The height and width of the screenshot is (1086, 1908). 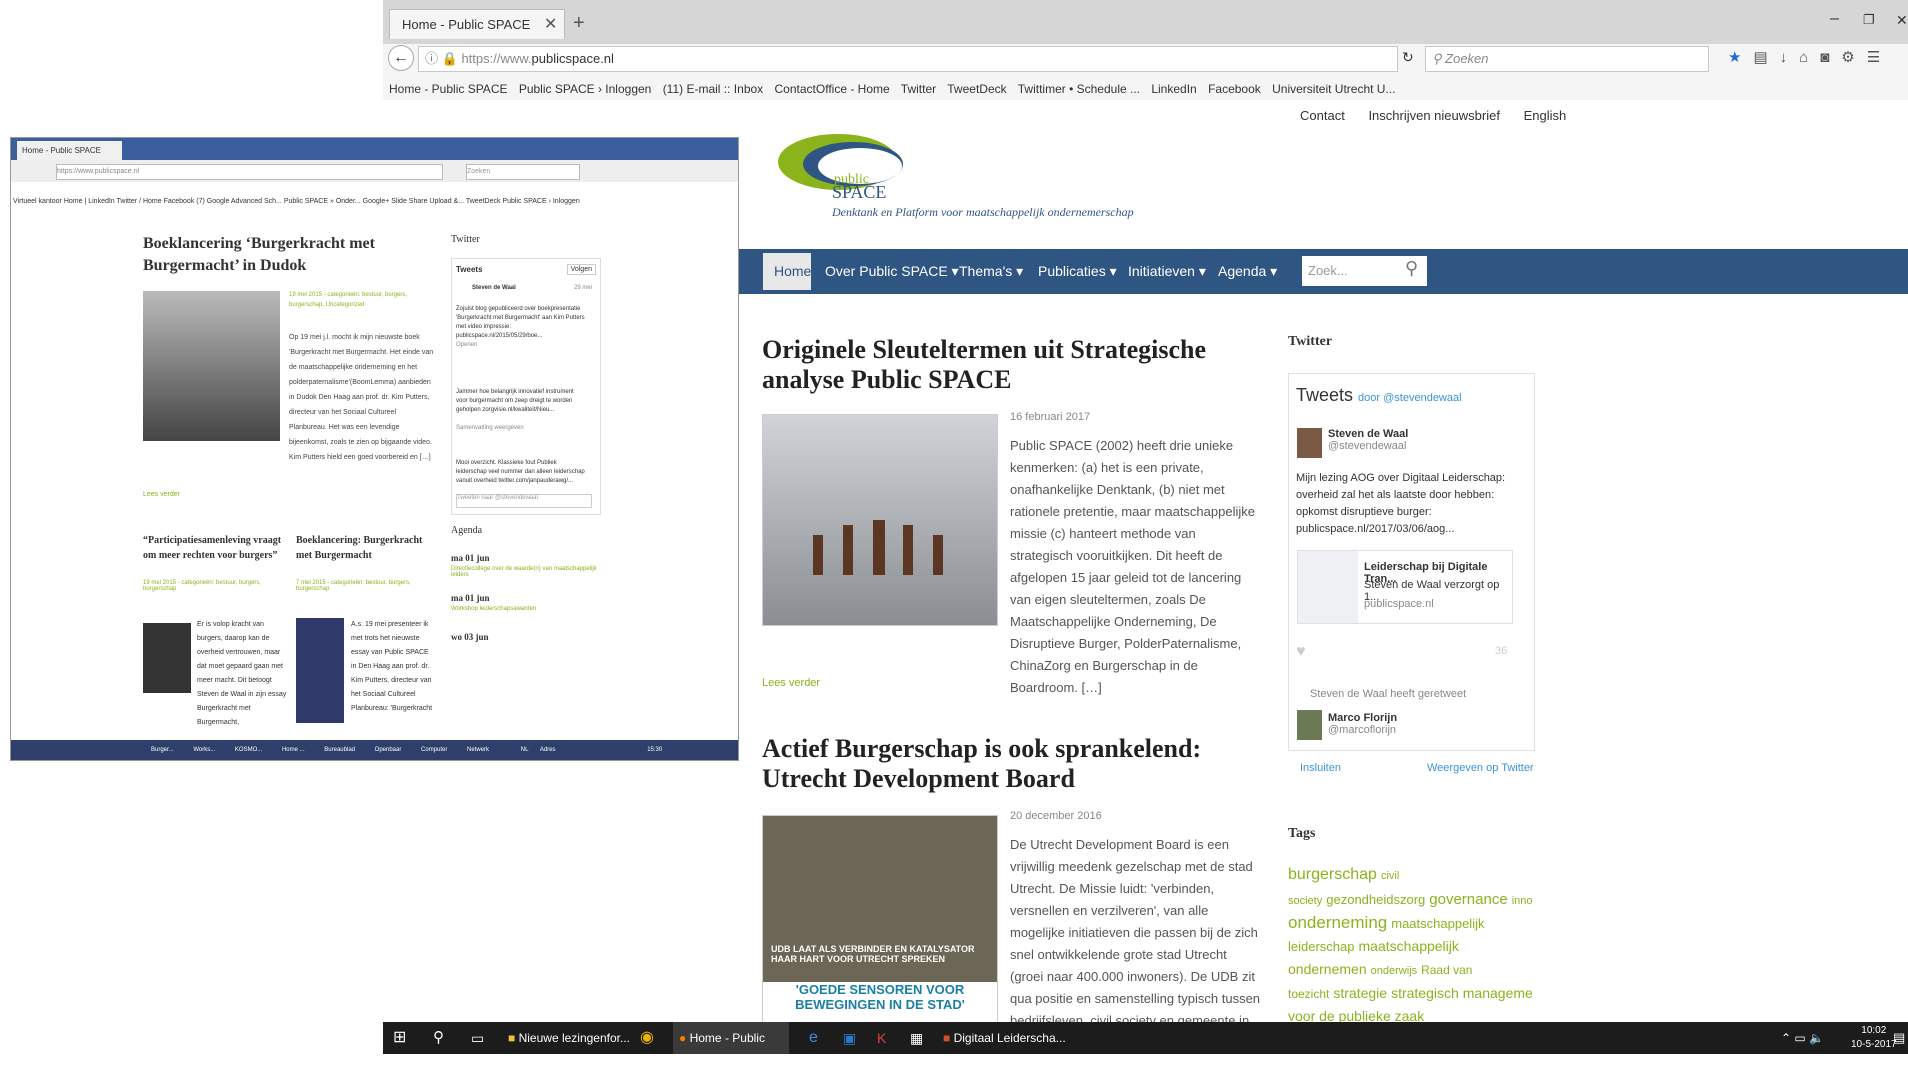 What do you see at coordinates (388, 750) in the screenshot?
I see `old-taskbar-item: Openbaar` at bounding box center [388, 750].